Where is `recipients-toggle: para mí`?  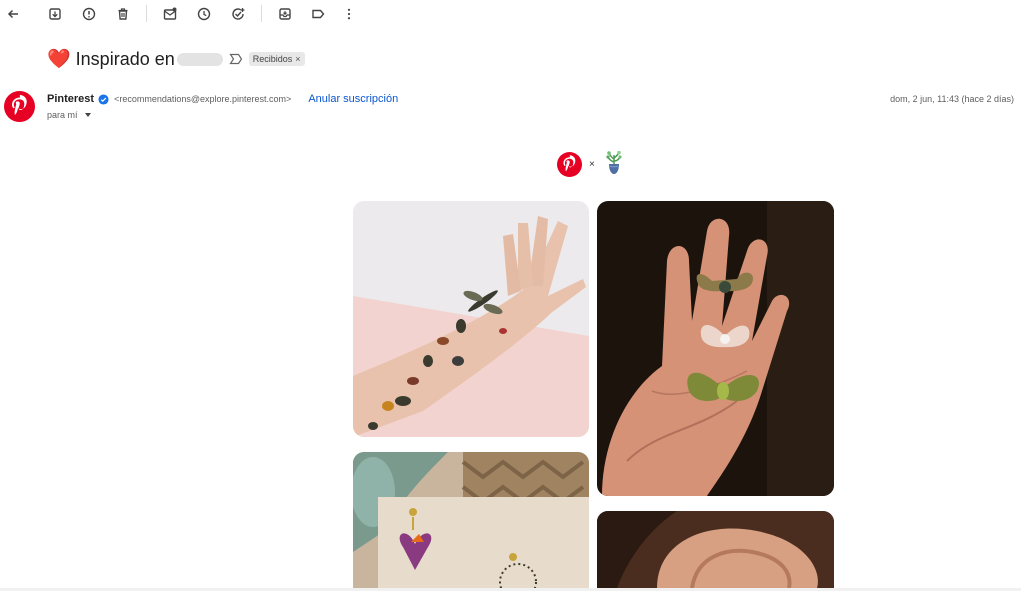
recipients-toggle: para mí is located at coordinates (69, 115).